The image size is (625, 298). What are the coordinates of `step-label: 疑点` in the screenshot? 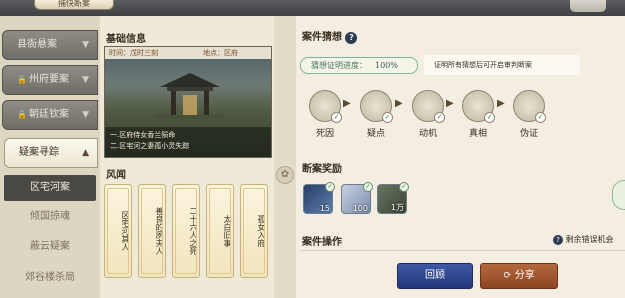 It's located at (375, 134).